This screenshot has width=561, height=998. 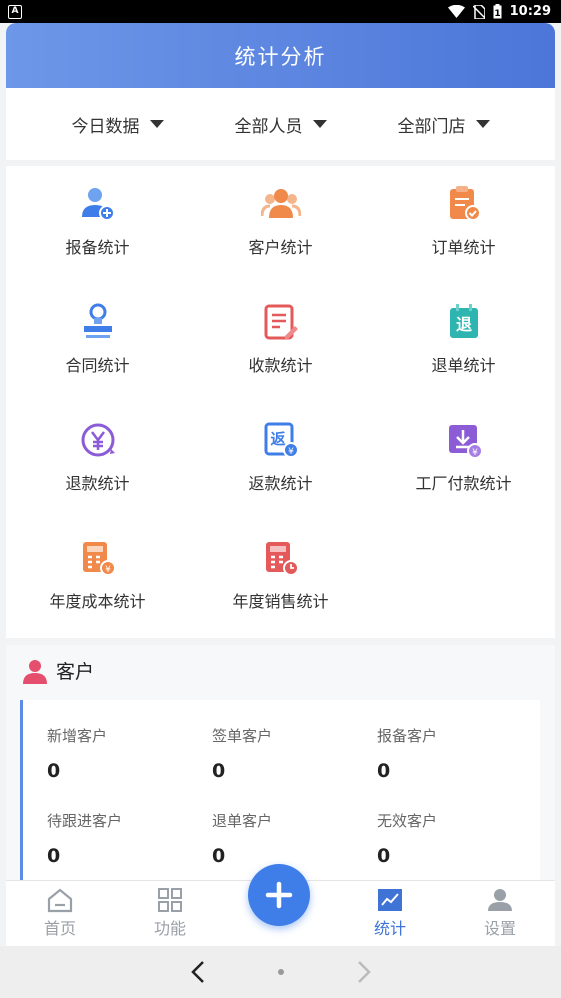 What do you see at coordinates (242, 821) in the screenshot?
I see `stat-label-cancelled: 退单客户` at bounding box center [242, 821].